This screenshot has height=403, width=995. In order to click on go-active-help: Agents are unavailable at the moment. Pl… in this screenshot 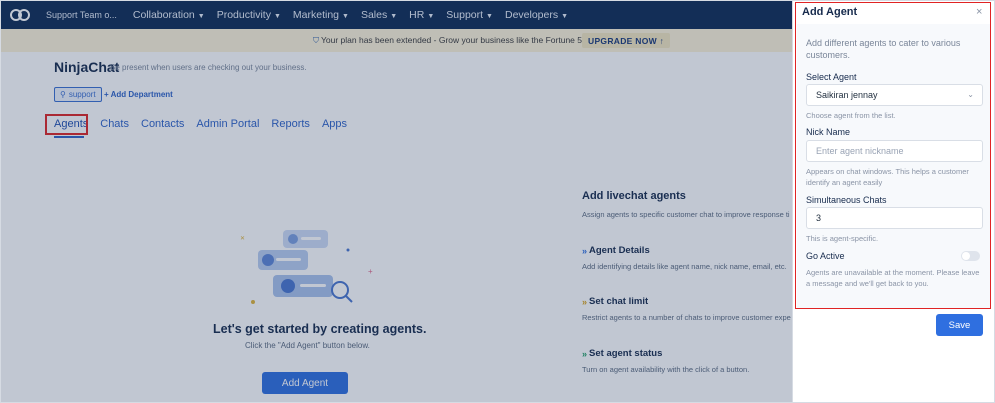, I will do `click(893, 278)`.